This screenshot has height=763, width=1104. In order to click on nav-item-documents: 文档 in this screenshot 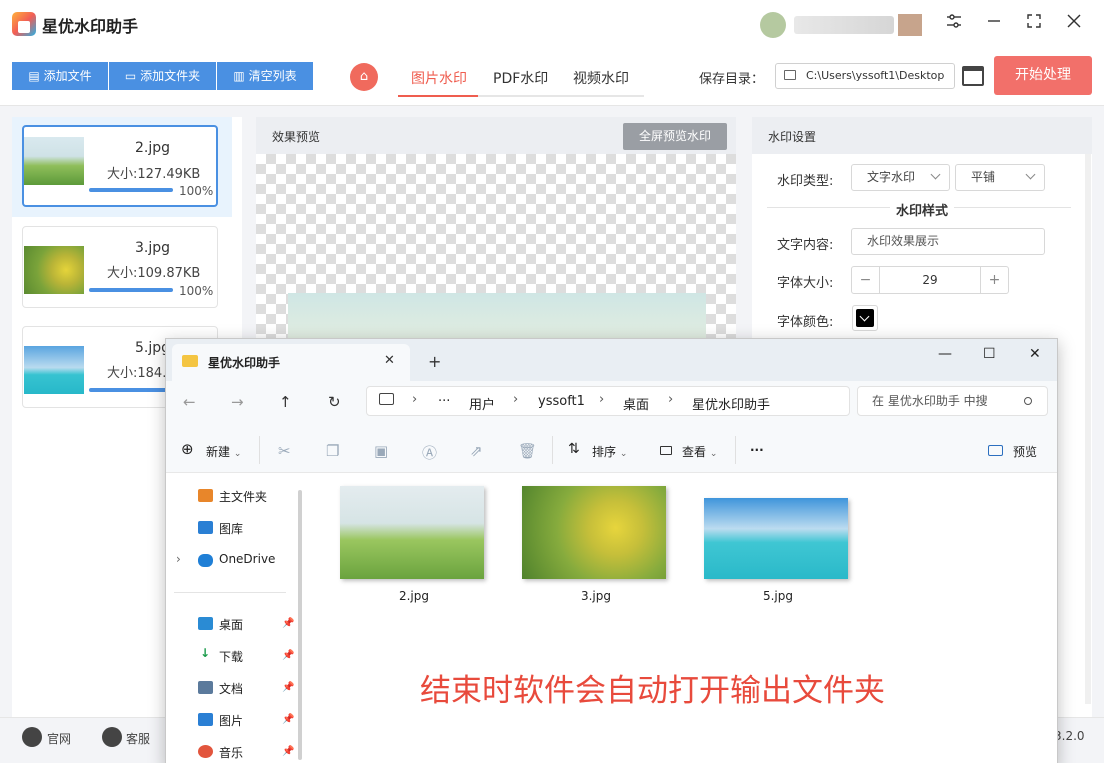, I will do `click(231, 688)`.